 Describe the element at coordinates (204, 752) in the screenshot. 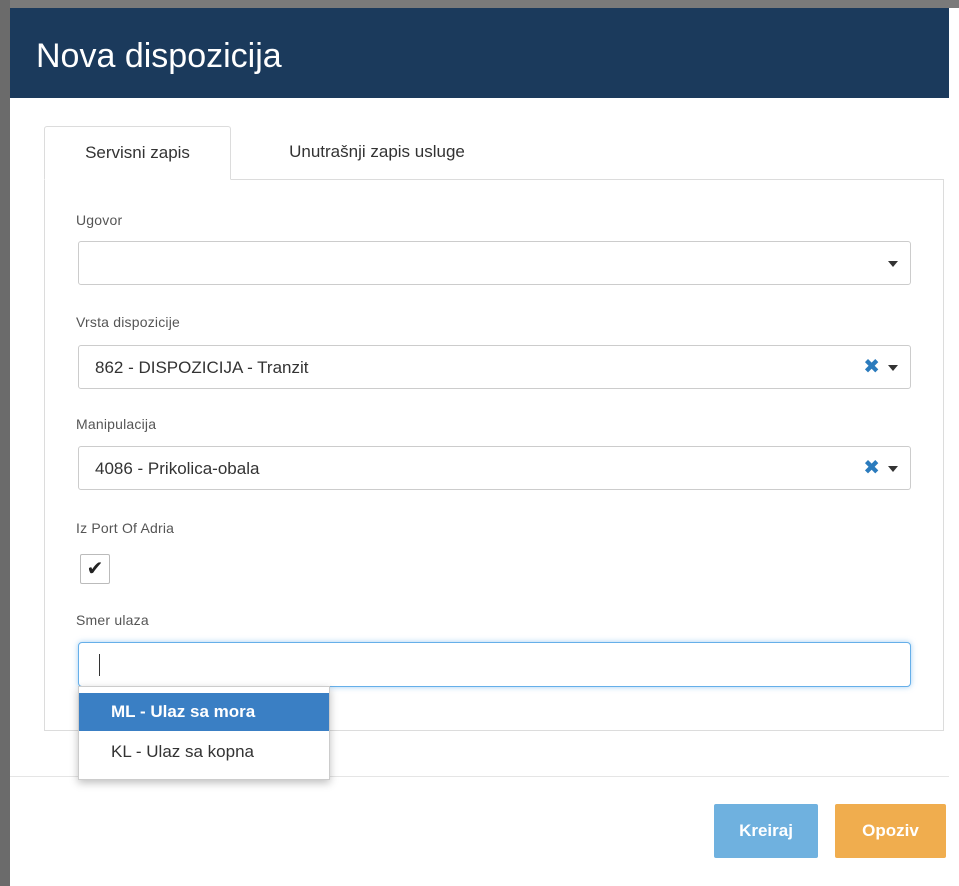

I see `option-kl-ulaz-sa-kopna: KL - Ulaz sa kopna` at that location.